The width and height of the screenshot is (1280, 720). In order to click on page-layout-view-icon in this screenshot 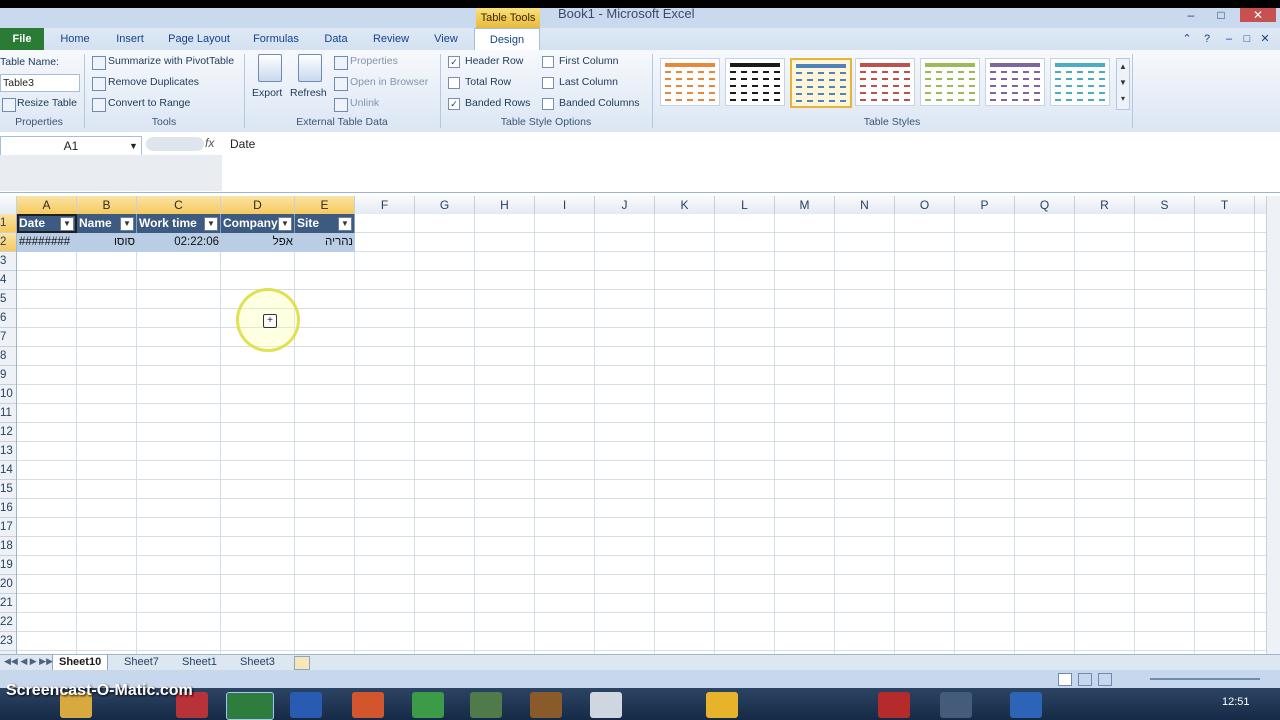, I will do `click(1085, 679)`.